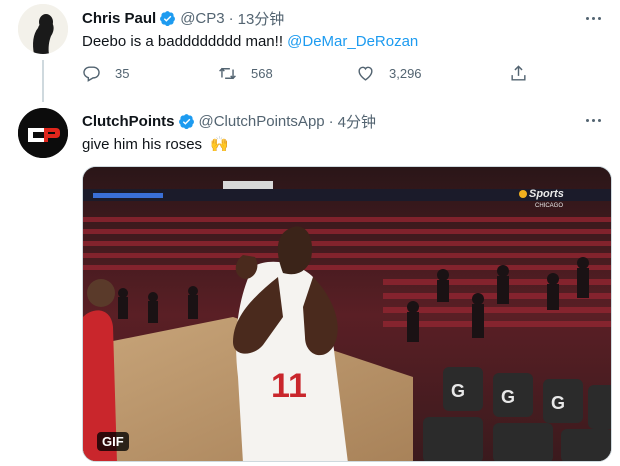 Image resolution: width=620 pixels, height=466 pixels. Describe the element at coordinates (549, 206) in the screenshot. I see `svg-text: CHICAGO` at that location.